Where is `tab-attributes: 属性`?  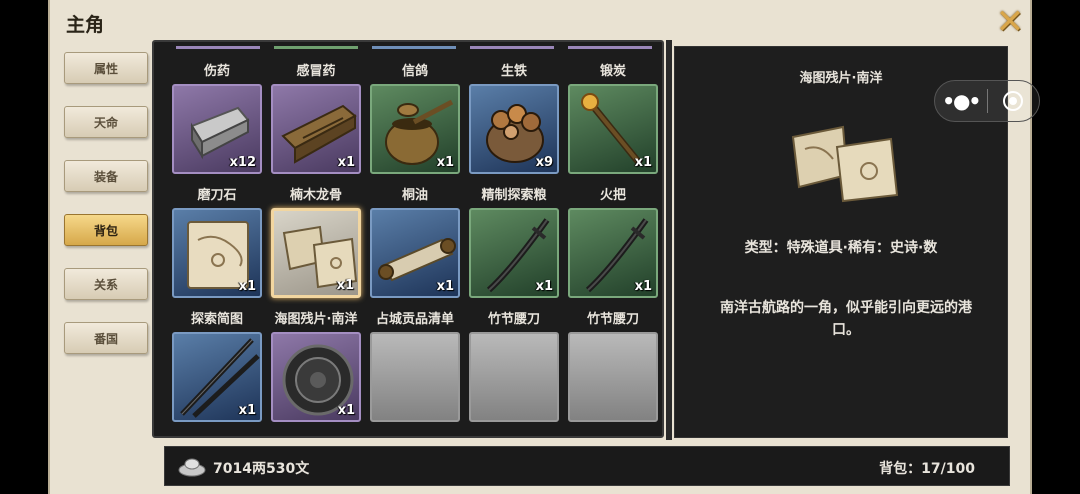
tab-attributes: 属性 is located at coordinates (106, 68).